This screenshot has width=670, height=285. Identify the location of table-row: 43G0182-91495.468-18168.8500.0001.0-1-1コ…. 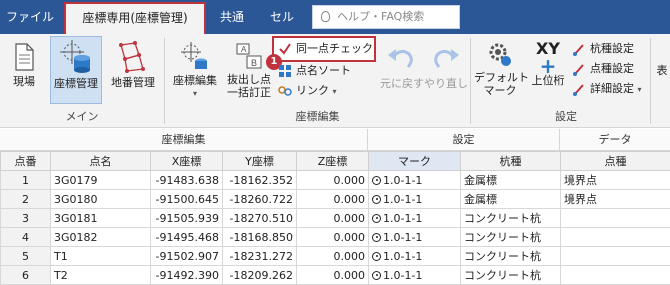
(335, 237).